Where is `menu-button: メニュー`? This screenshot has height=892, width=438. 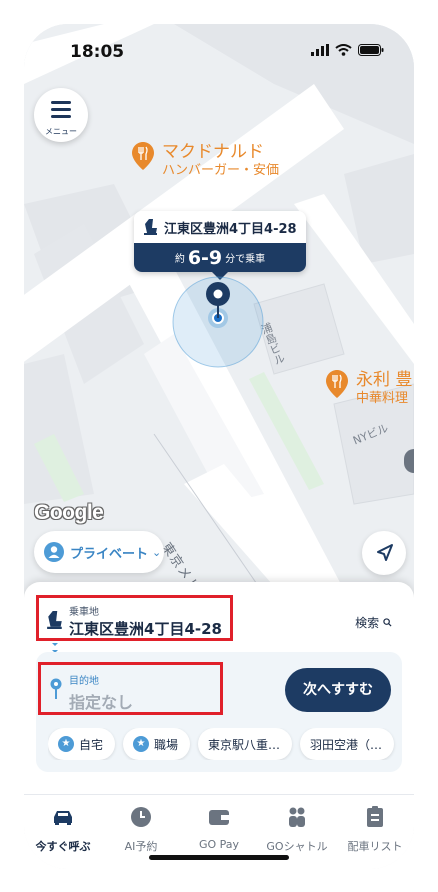
menu-button: メニュー is located at coordinates (61, 115).